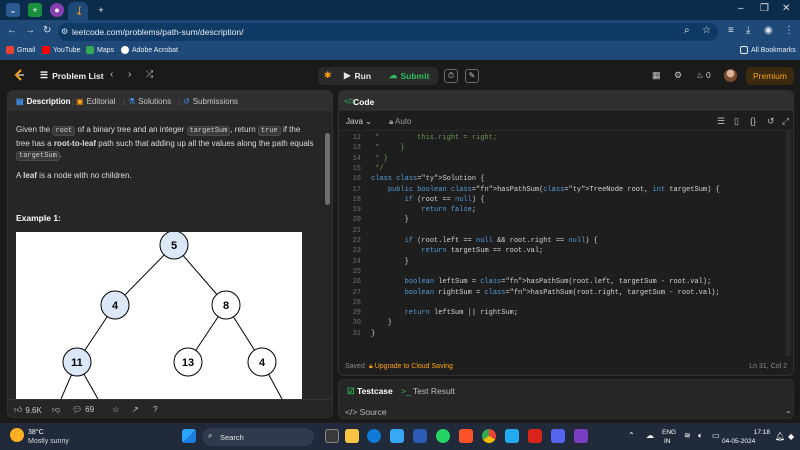 The width and height of the screenshot is (800, 450). I want to click on bookmark-youtube: YouTube, so click(61, 50).